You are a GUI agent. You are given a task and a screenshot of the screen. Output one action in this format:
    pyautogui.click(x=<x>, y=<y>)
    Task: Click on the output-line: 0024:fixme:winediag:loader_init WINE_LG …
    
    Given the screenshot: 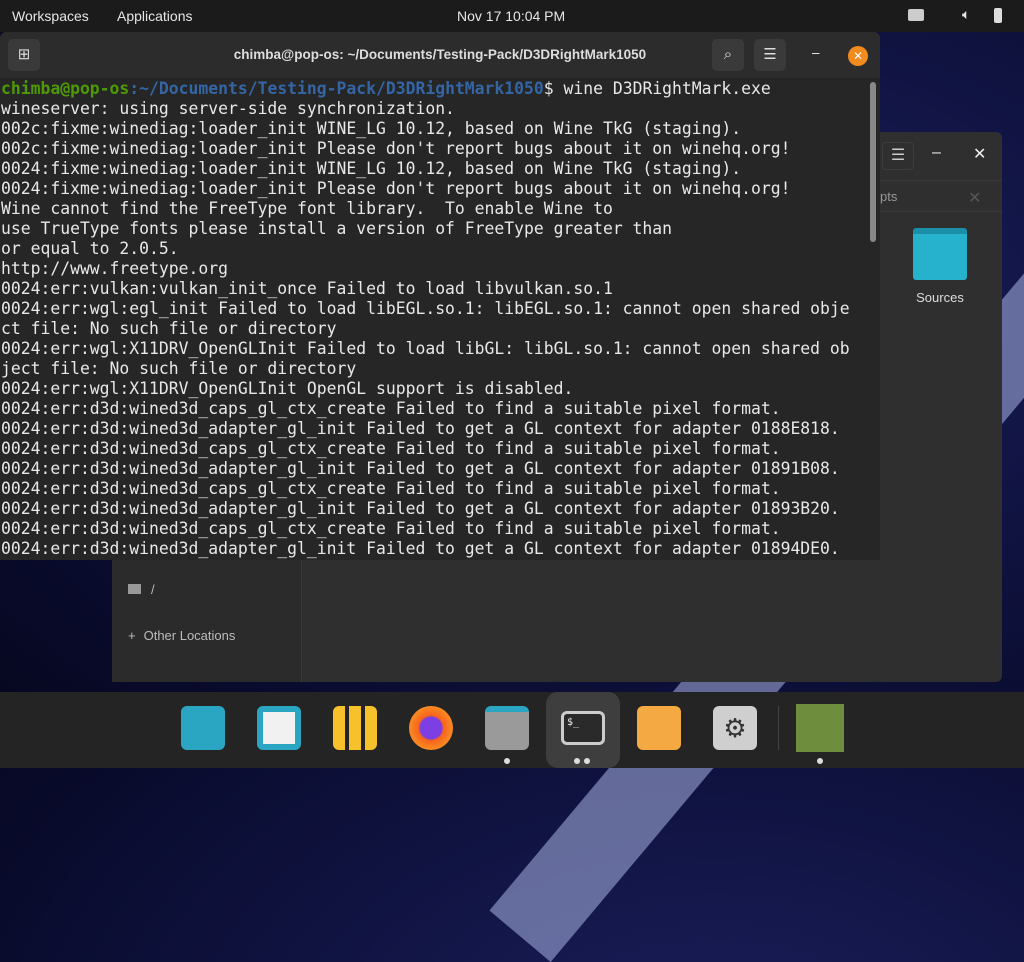 What is the action you would take?
    pyautogui.click(x=371, y=168)
    